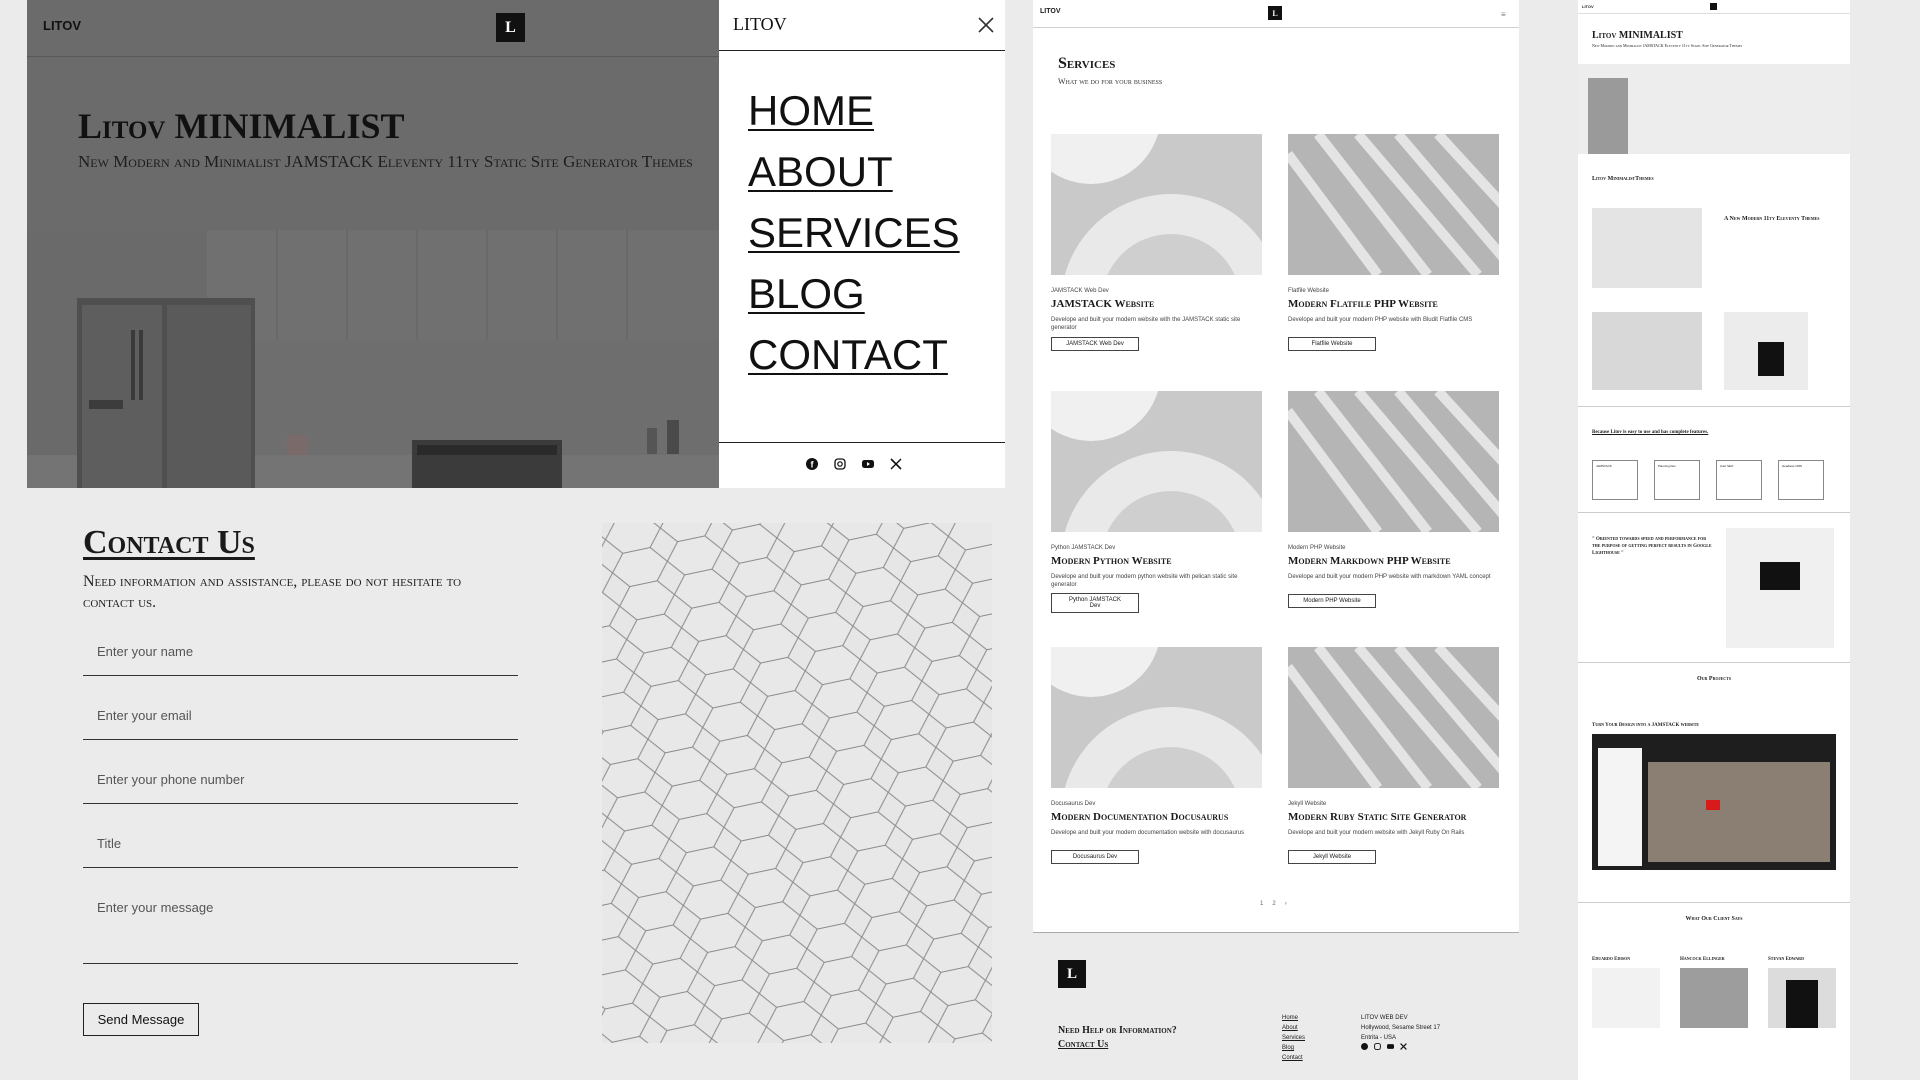  What do you see at coordinates (1393, 304) in the screenshot?
I see `service-title: Modern Flatfile PHP Website` at bounding box center [1393, 304].